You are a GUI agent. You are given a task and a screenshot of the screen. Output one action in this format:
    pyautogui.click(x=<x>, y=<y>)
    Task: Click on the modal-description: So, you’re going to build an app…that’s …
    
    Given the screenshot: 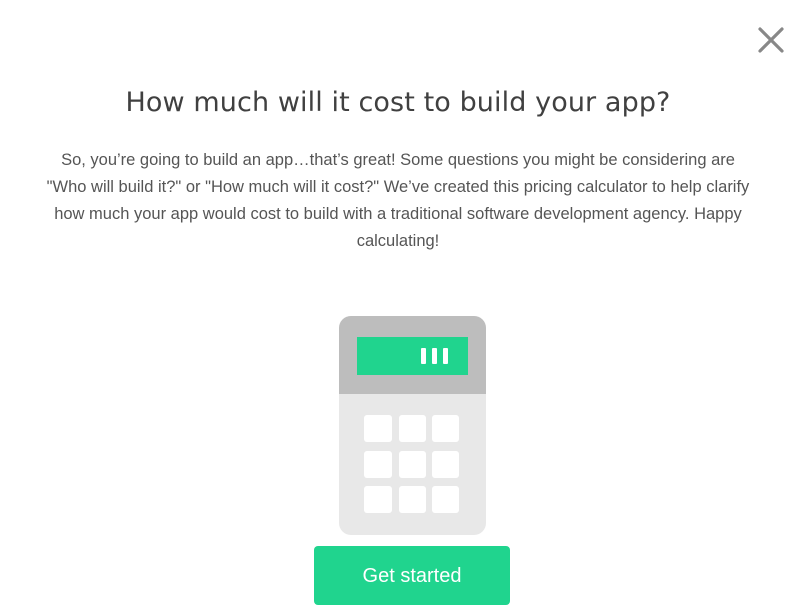 What is the action you would take?
    pyautogui.click(x=398, y=200)
    